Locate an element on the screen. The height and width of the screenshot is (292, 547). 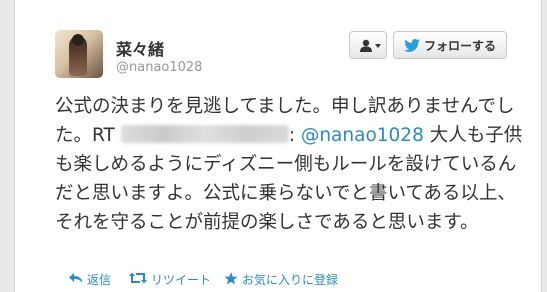
avatar is located at coordinates (79, 54).